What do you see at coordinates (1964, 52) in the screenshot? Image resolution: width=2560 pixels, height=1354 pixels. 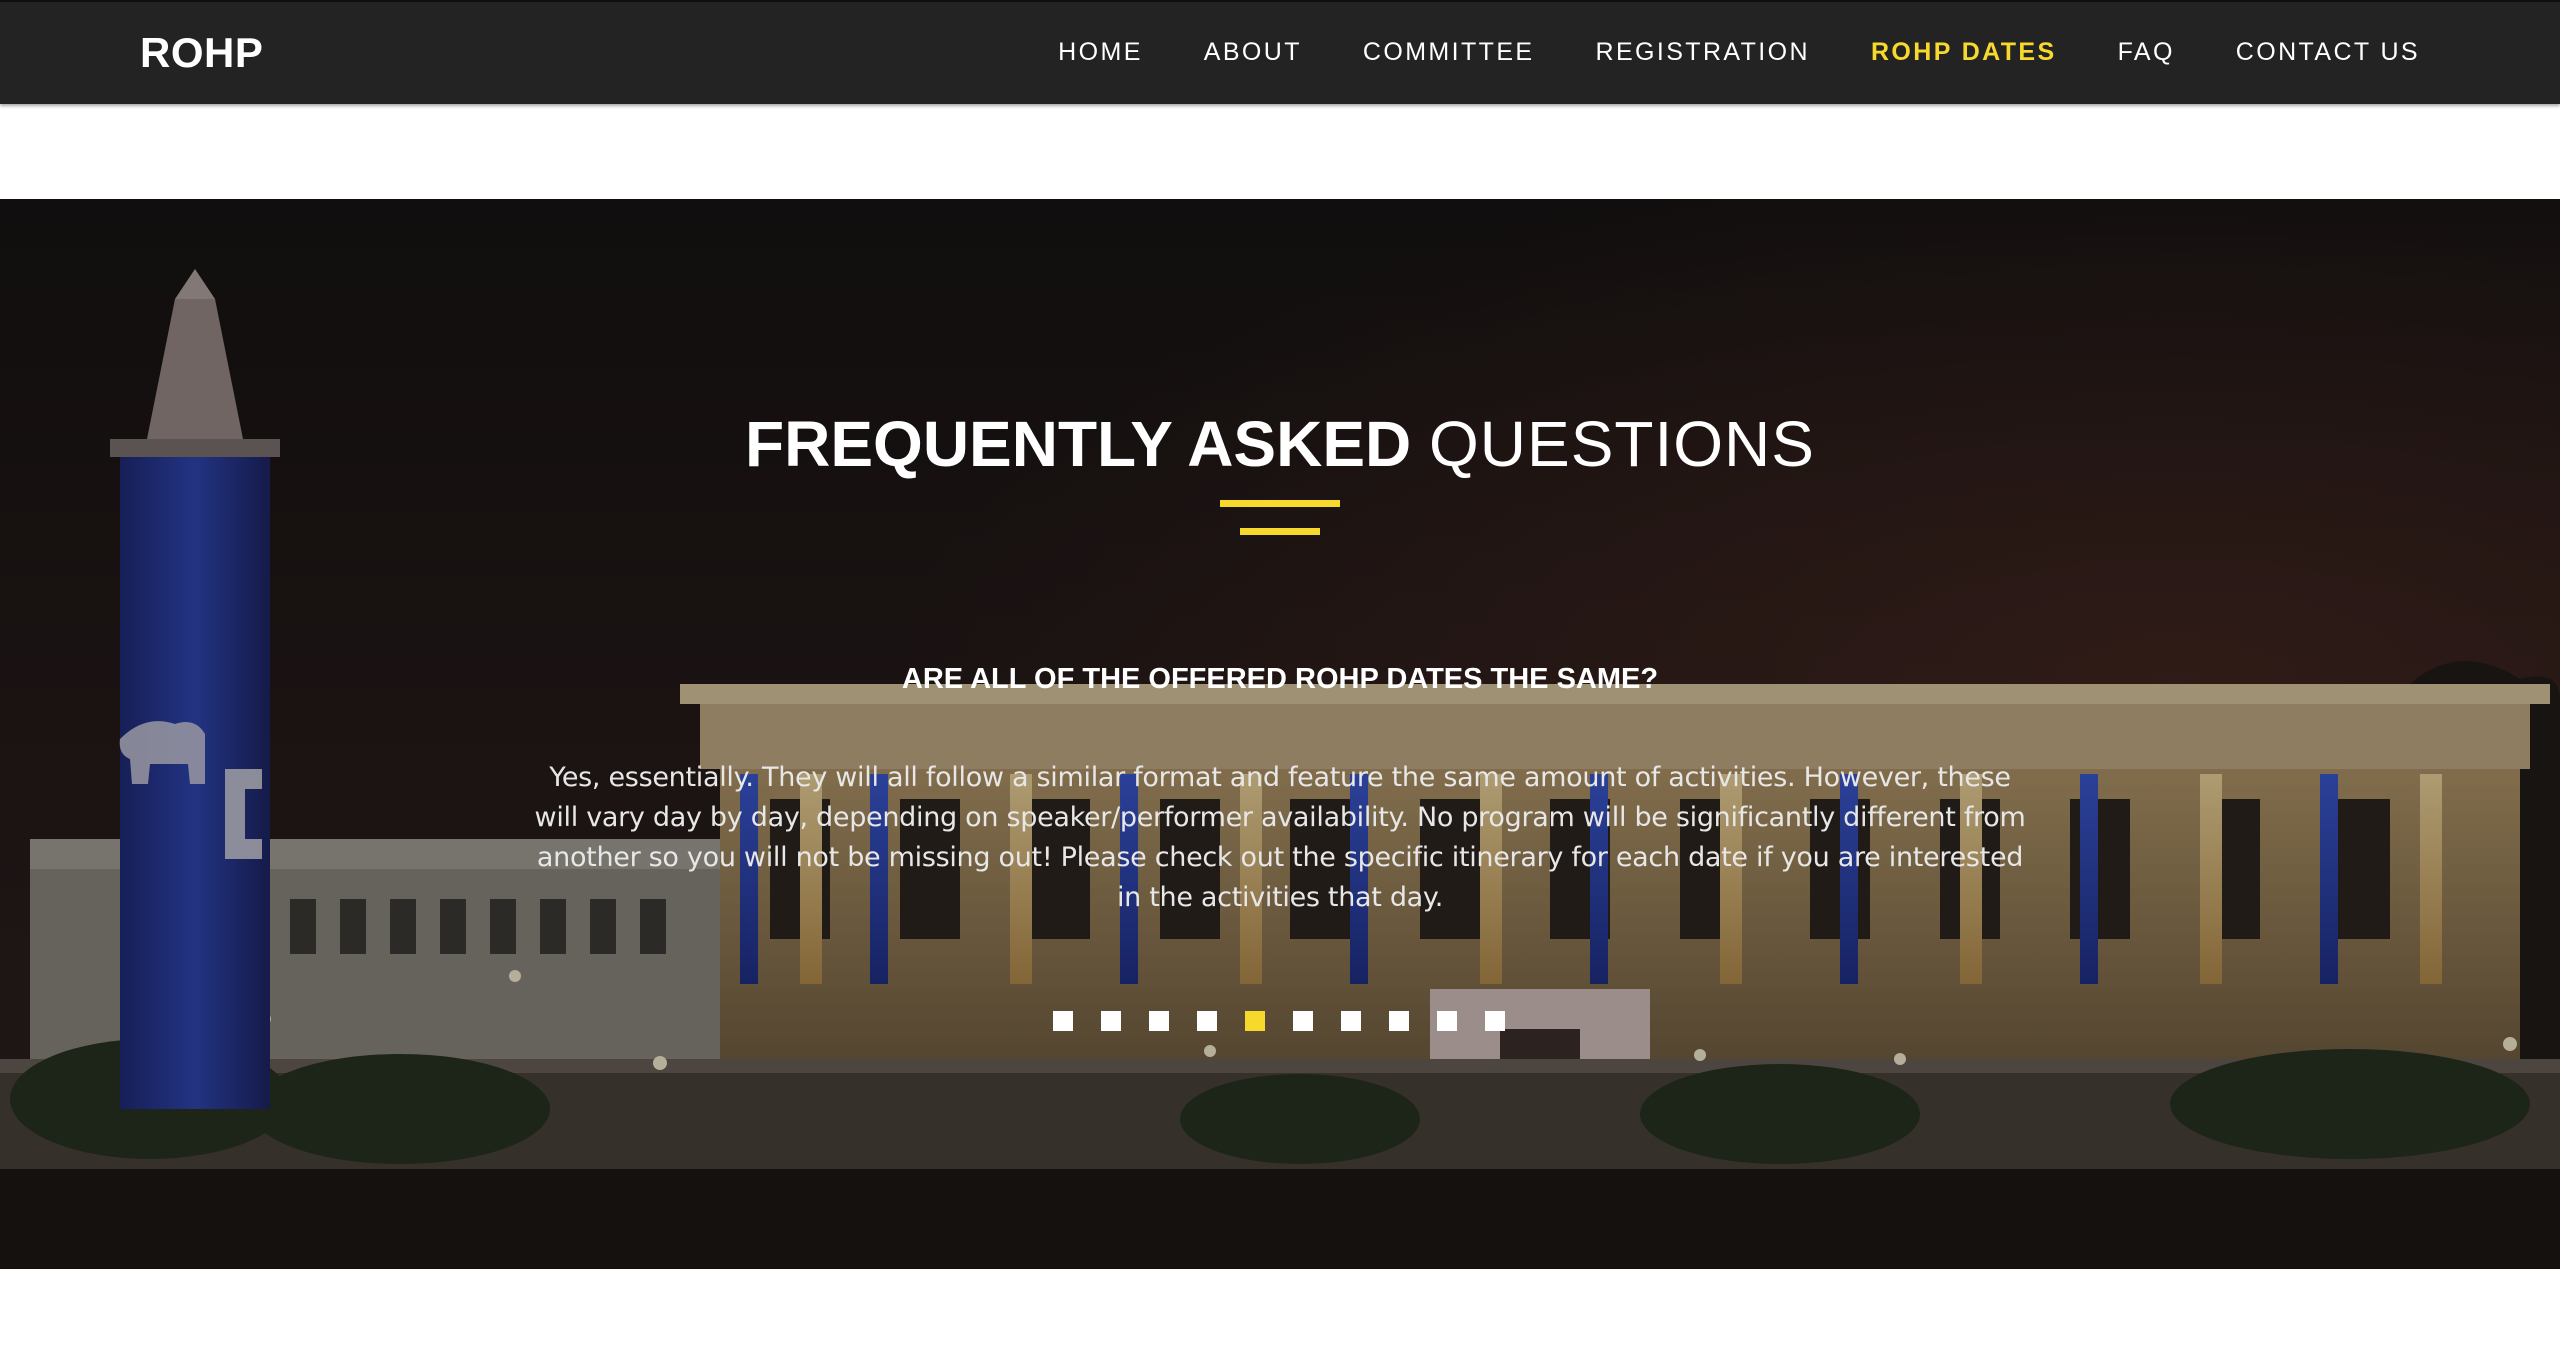 I see `nav-rohp-dates-link: ROHP DATES` at bounding box center [1964, 52].